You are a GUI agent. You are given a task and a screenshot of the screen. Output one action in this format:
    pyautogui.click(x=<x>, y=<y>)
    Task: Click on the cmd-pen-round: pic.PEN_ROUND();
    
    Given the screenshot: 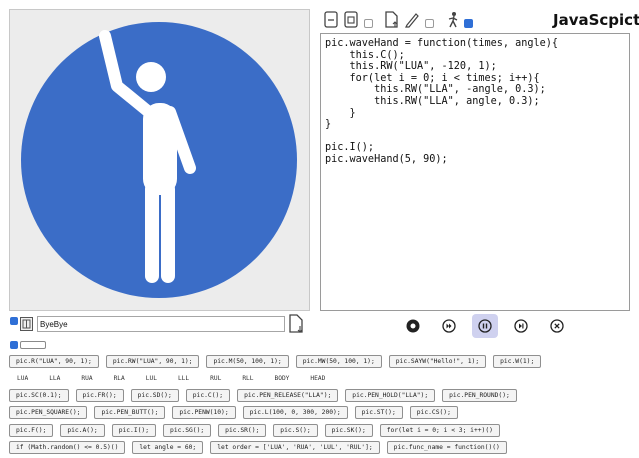 What is the action you would take?
    pyautogui.click(x=479, y=395)
    